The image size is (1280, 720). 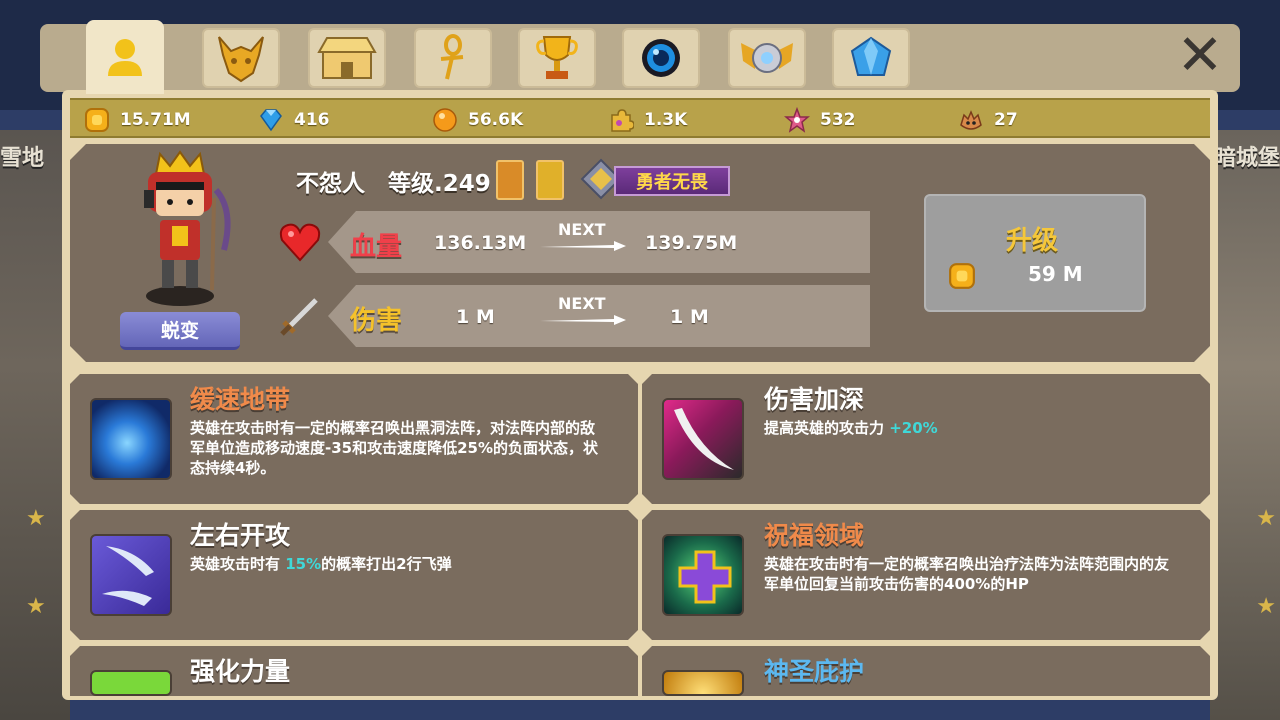 What do you see at coordinates (312, 120) in the screenshot?
I see `currency-diamond-value: 416` at bounding box center [312, 120].